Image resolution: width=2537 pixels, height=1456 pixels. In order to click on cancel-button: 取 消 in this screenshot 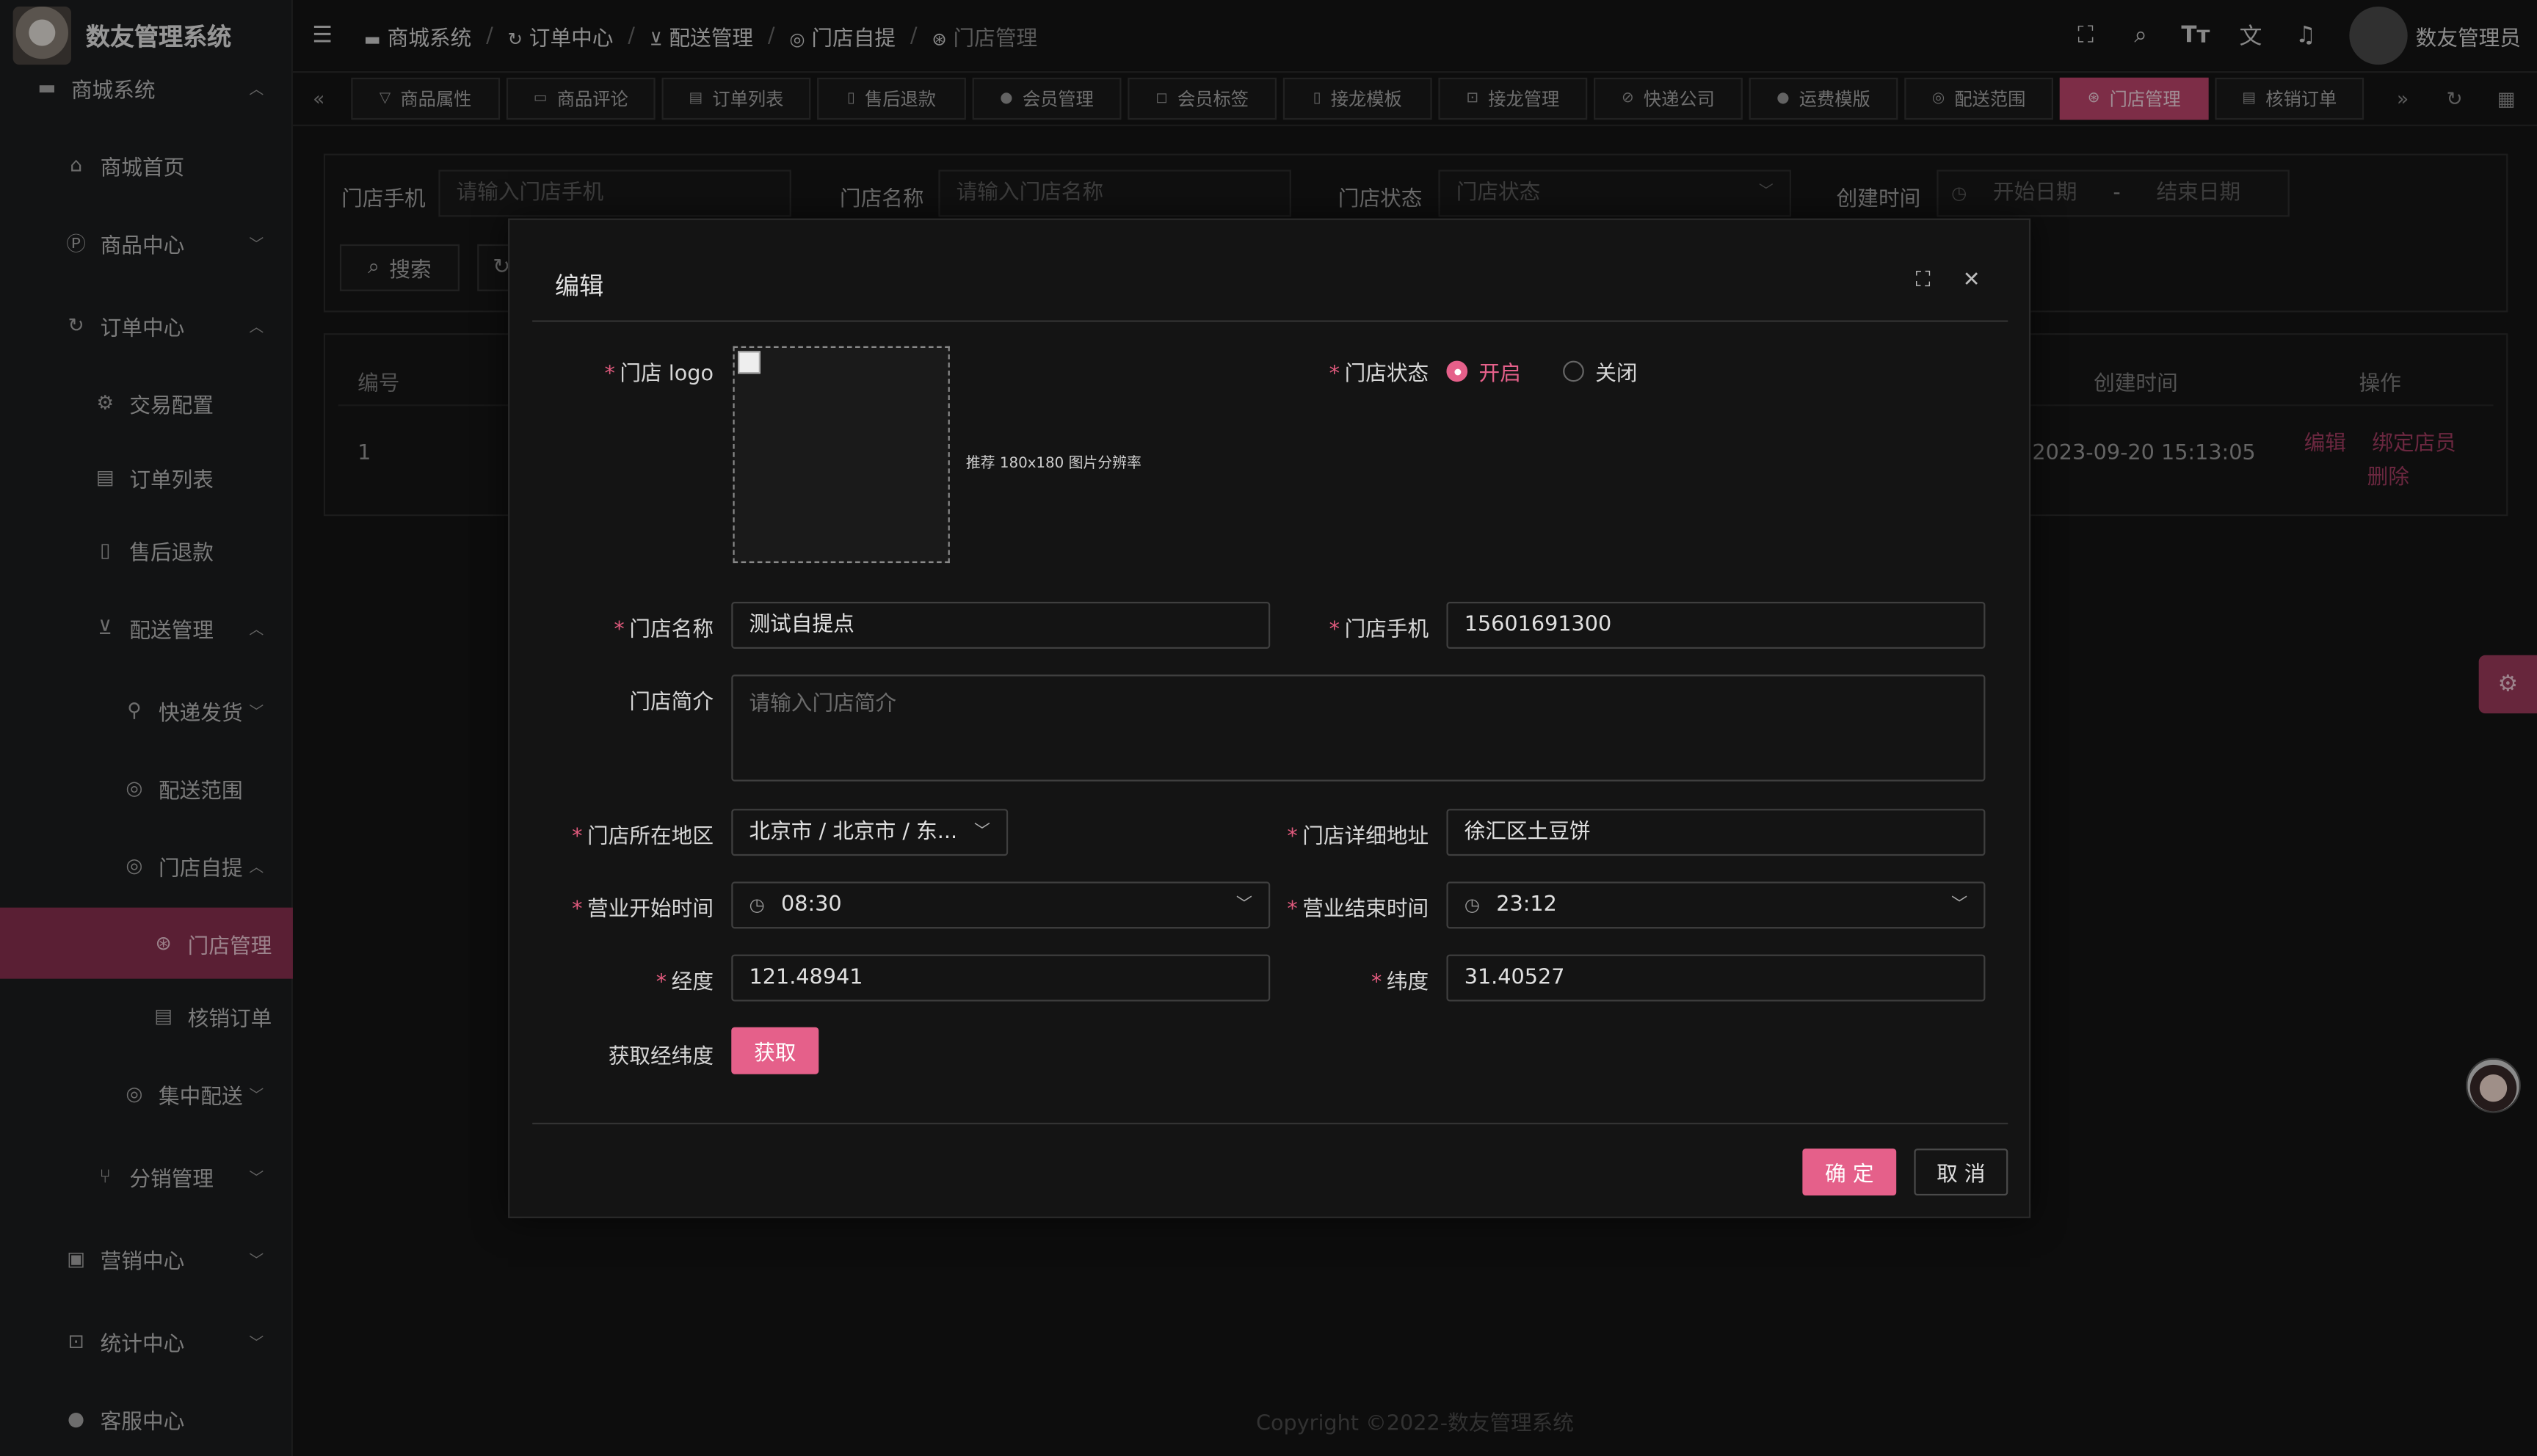, I will do `click(1961, 1173)`.